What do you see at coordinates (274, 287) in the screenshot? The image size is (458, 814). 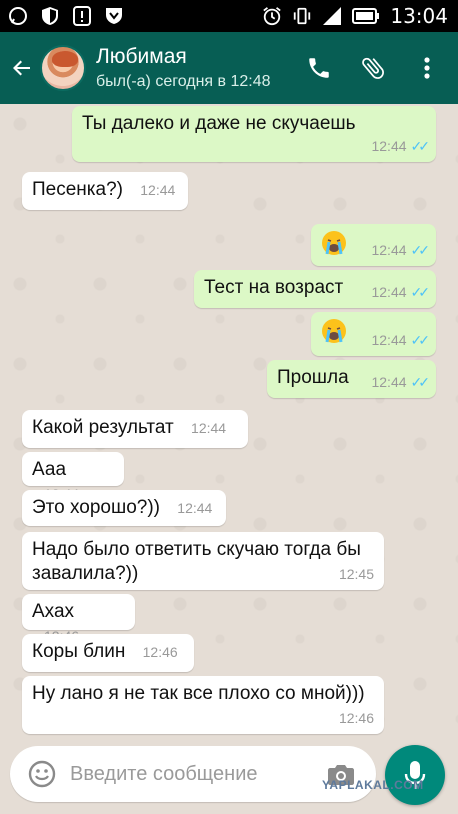 I see `message-text: Тест на возраст` at bounding box center [274, 287].